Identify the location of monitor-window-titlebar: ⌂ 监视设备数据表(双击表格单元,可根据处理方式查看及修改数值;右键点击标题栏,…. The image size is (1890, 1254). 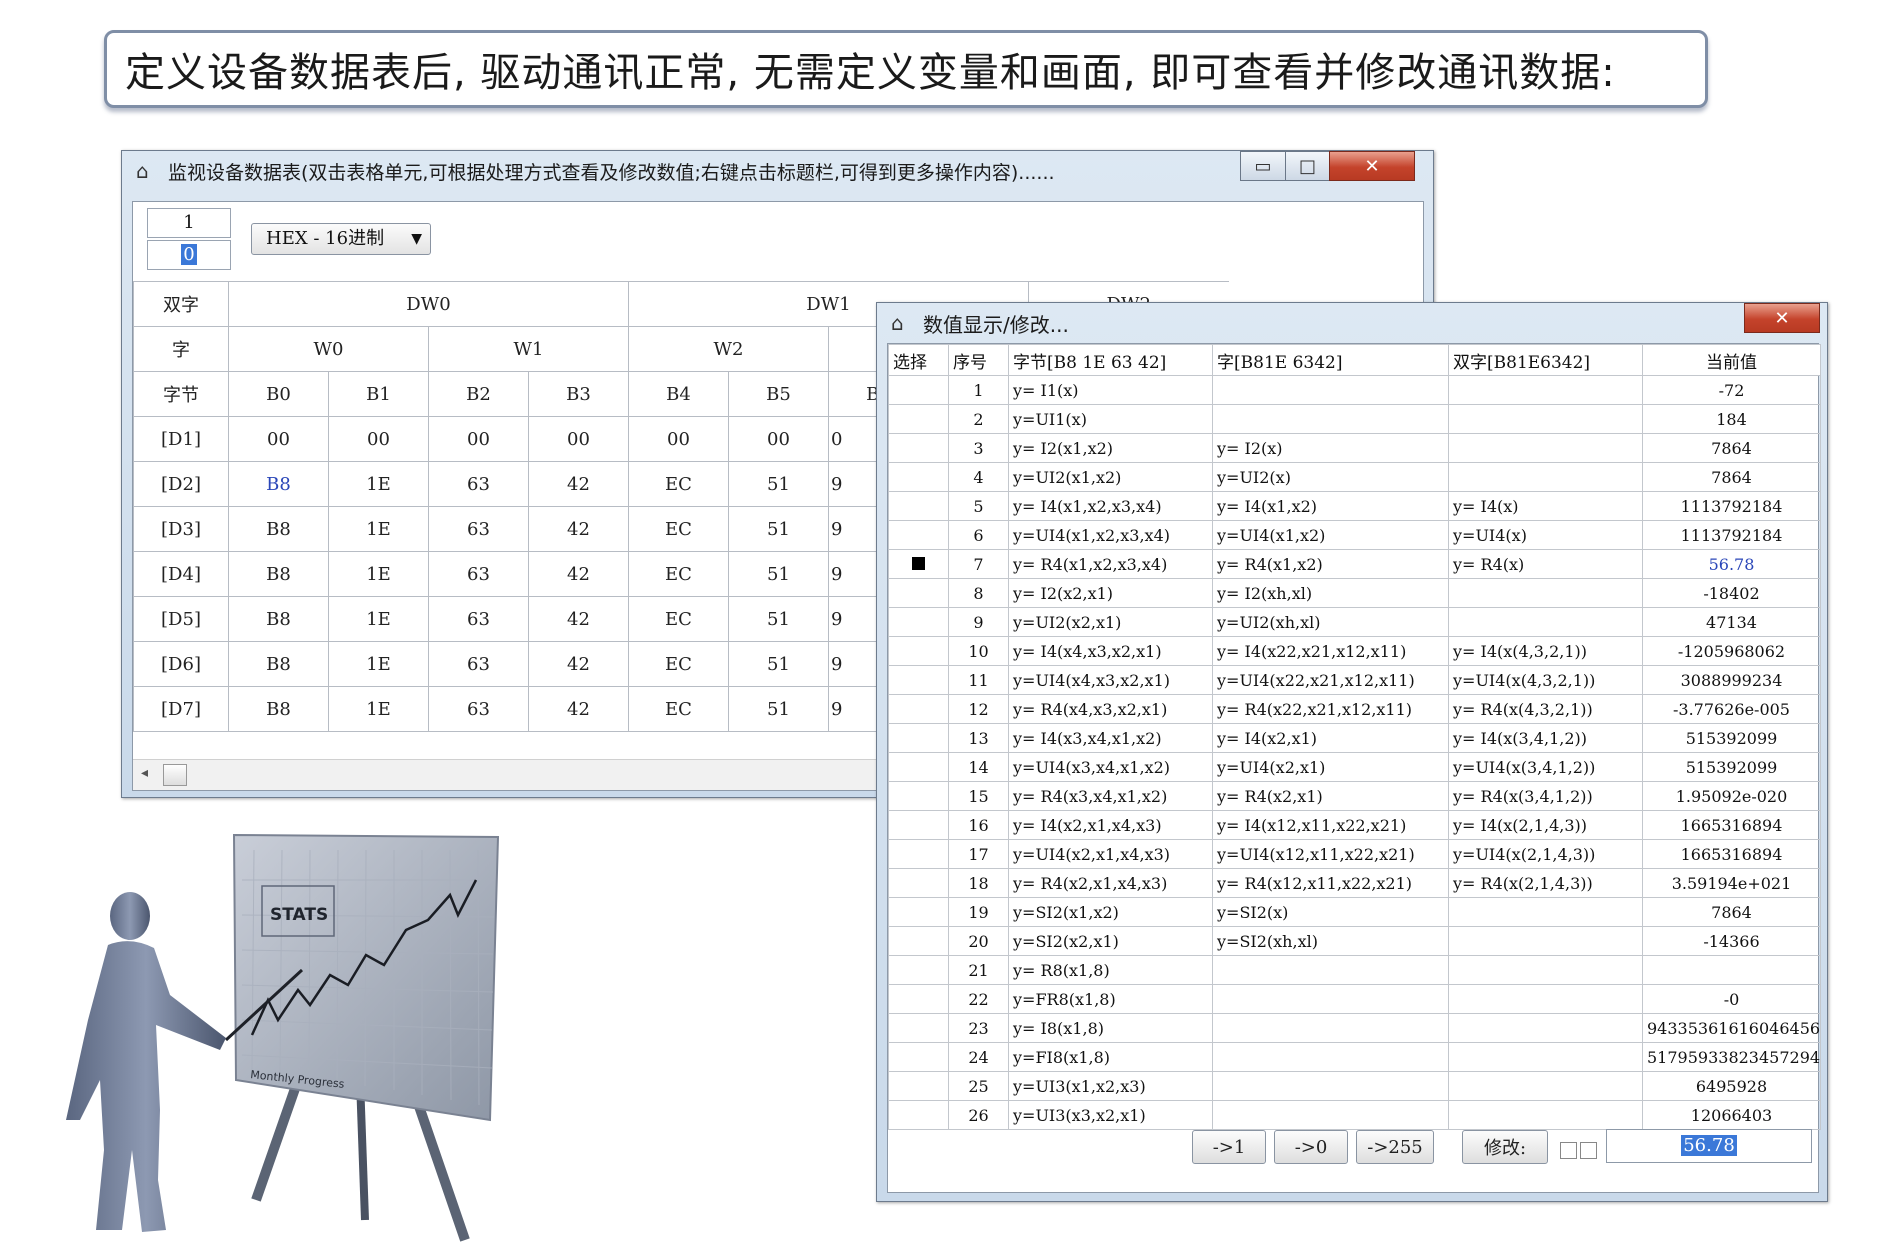
(777, 171).